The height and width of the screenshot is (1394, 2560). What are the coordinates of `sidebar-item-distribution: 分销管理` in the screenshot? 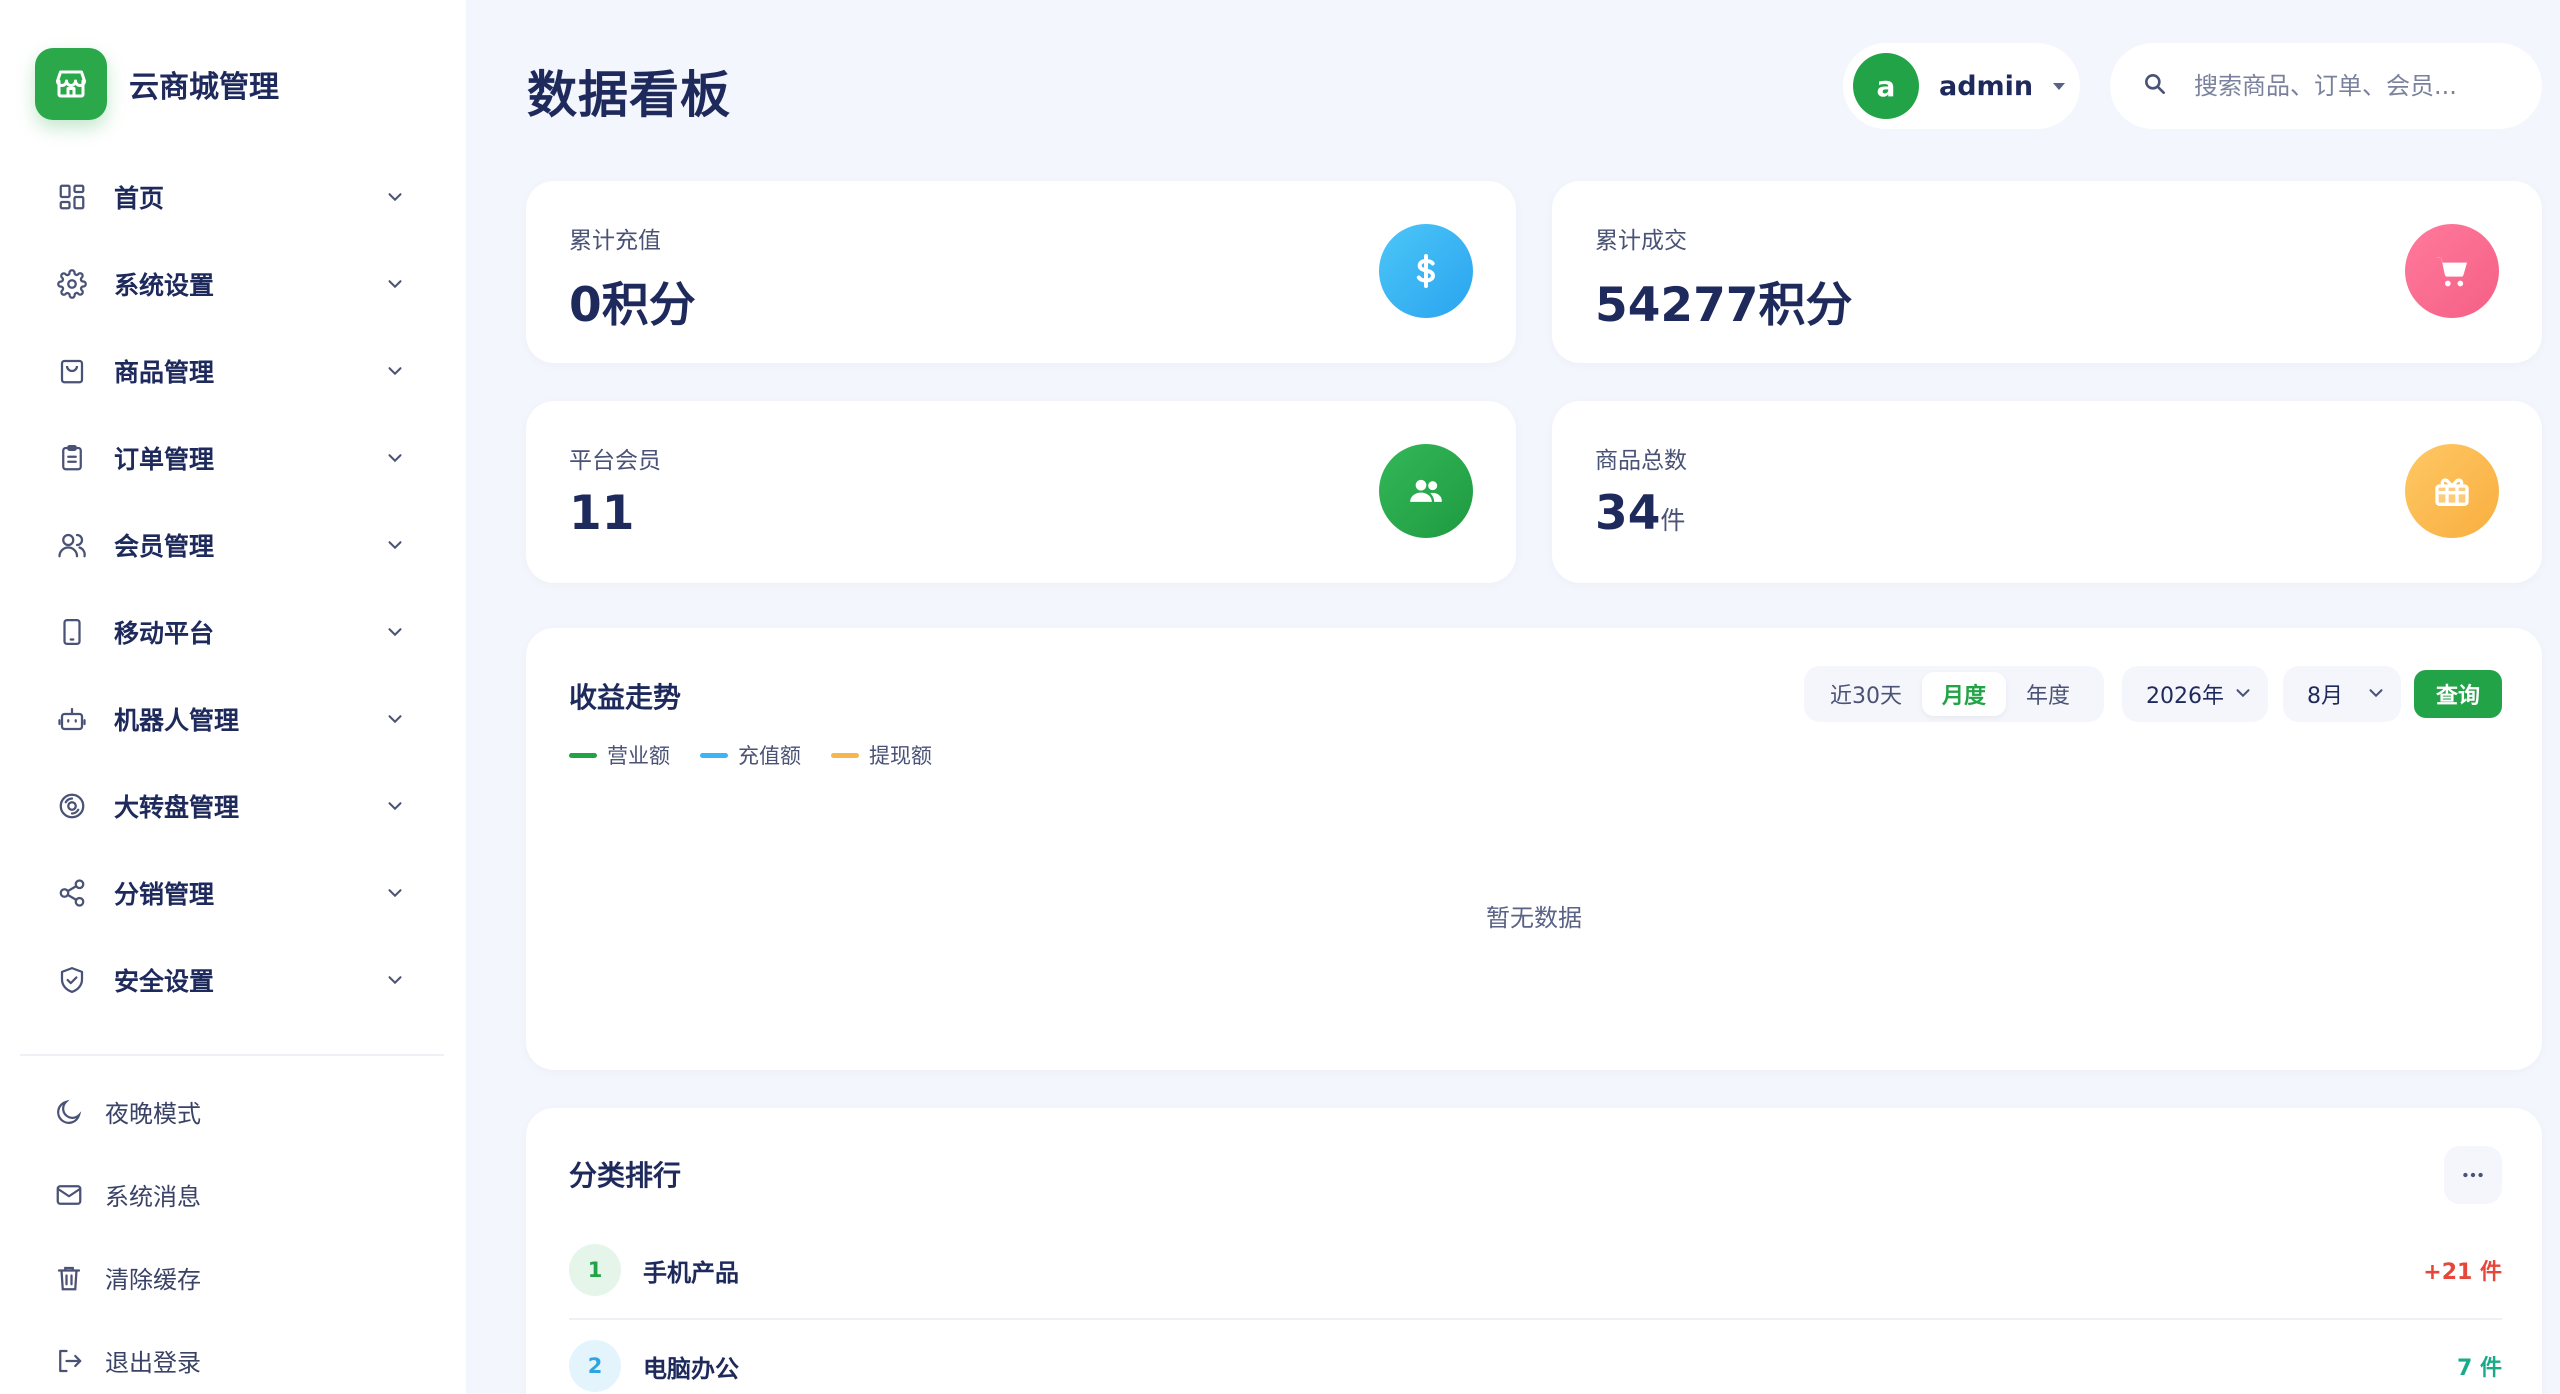 It's located at (233, 892).